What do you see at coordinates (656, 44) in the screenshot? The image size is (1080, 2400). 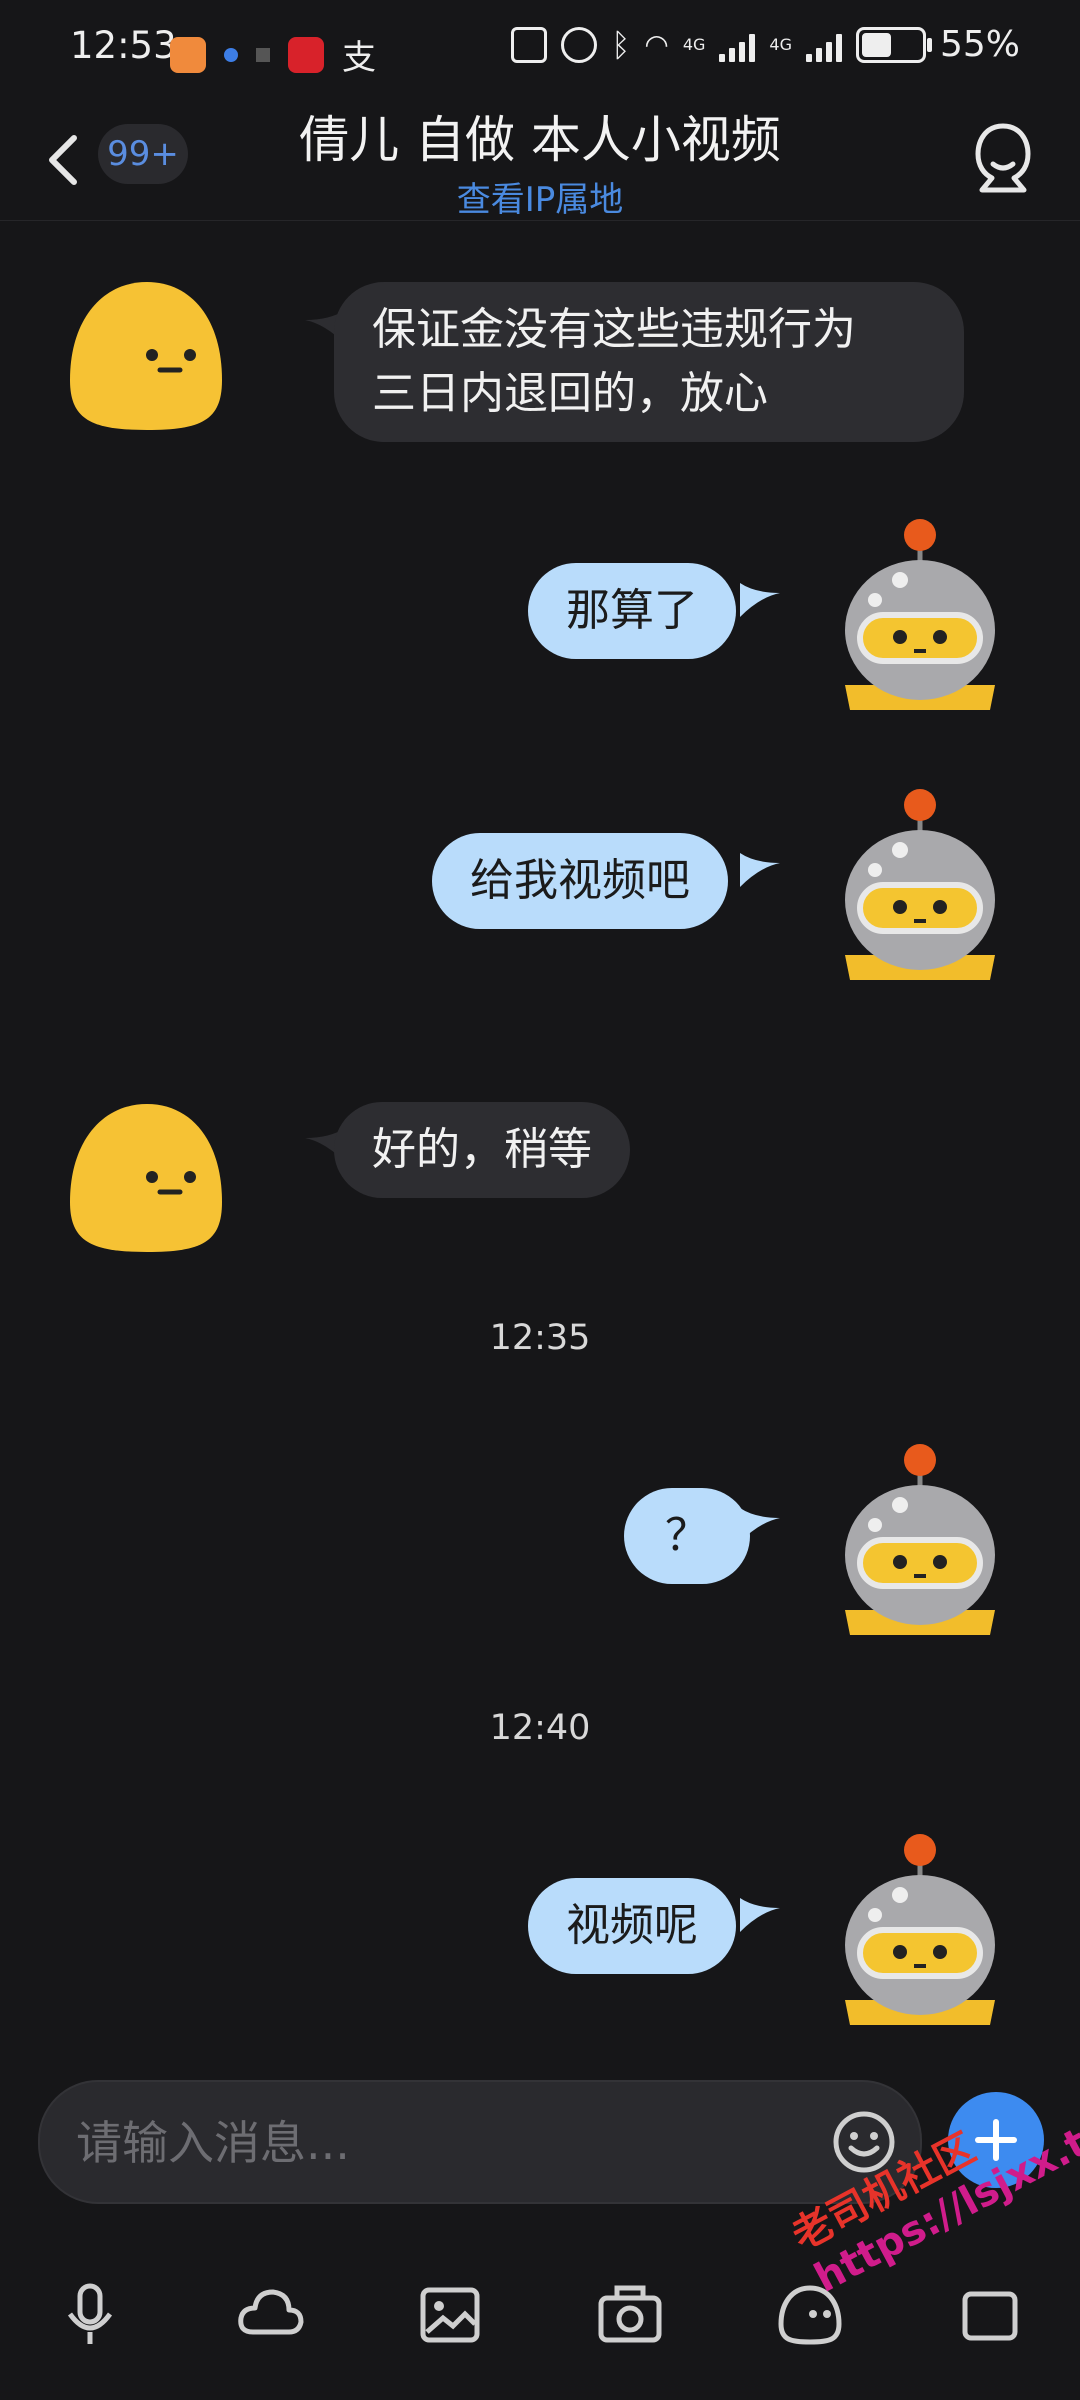 I see `wifi-icon: ◠` at bounding box center [656, 44].